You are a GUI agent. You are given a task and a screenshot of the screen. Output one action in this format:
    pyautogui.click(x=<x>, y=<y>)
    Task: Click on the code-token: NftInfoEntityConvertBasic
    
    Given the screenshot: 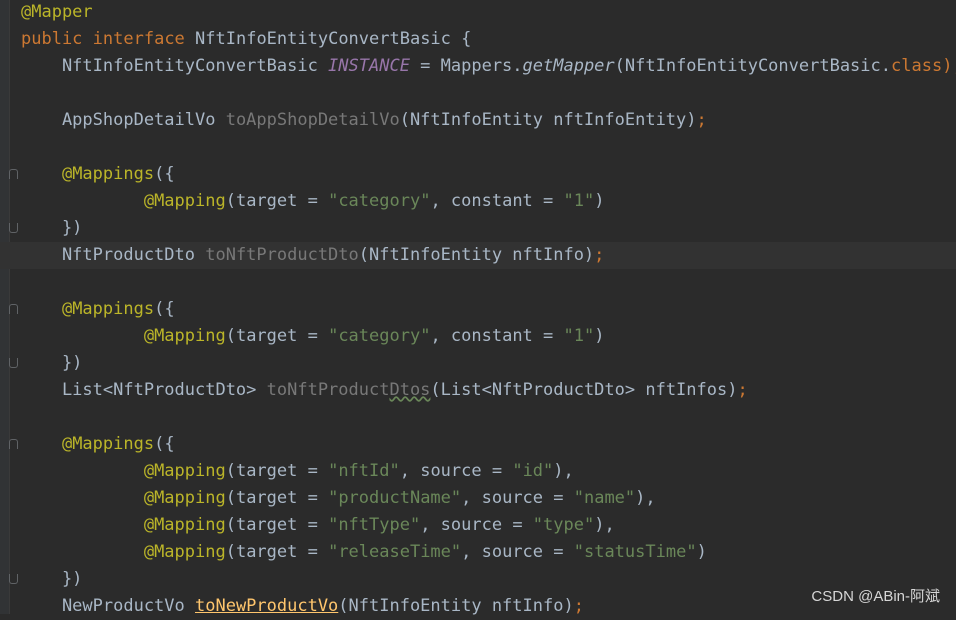 What is the action you would take?
    pyautogui.click(x=175, y=66)
    